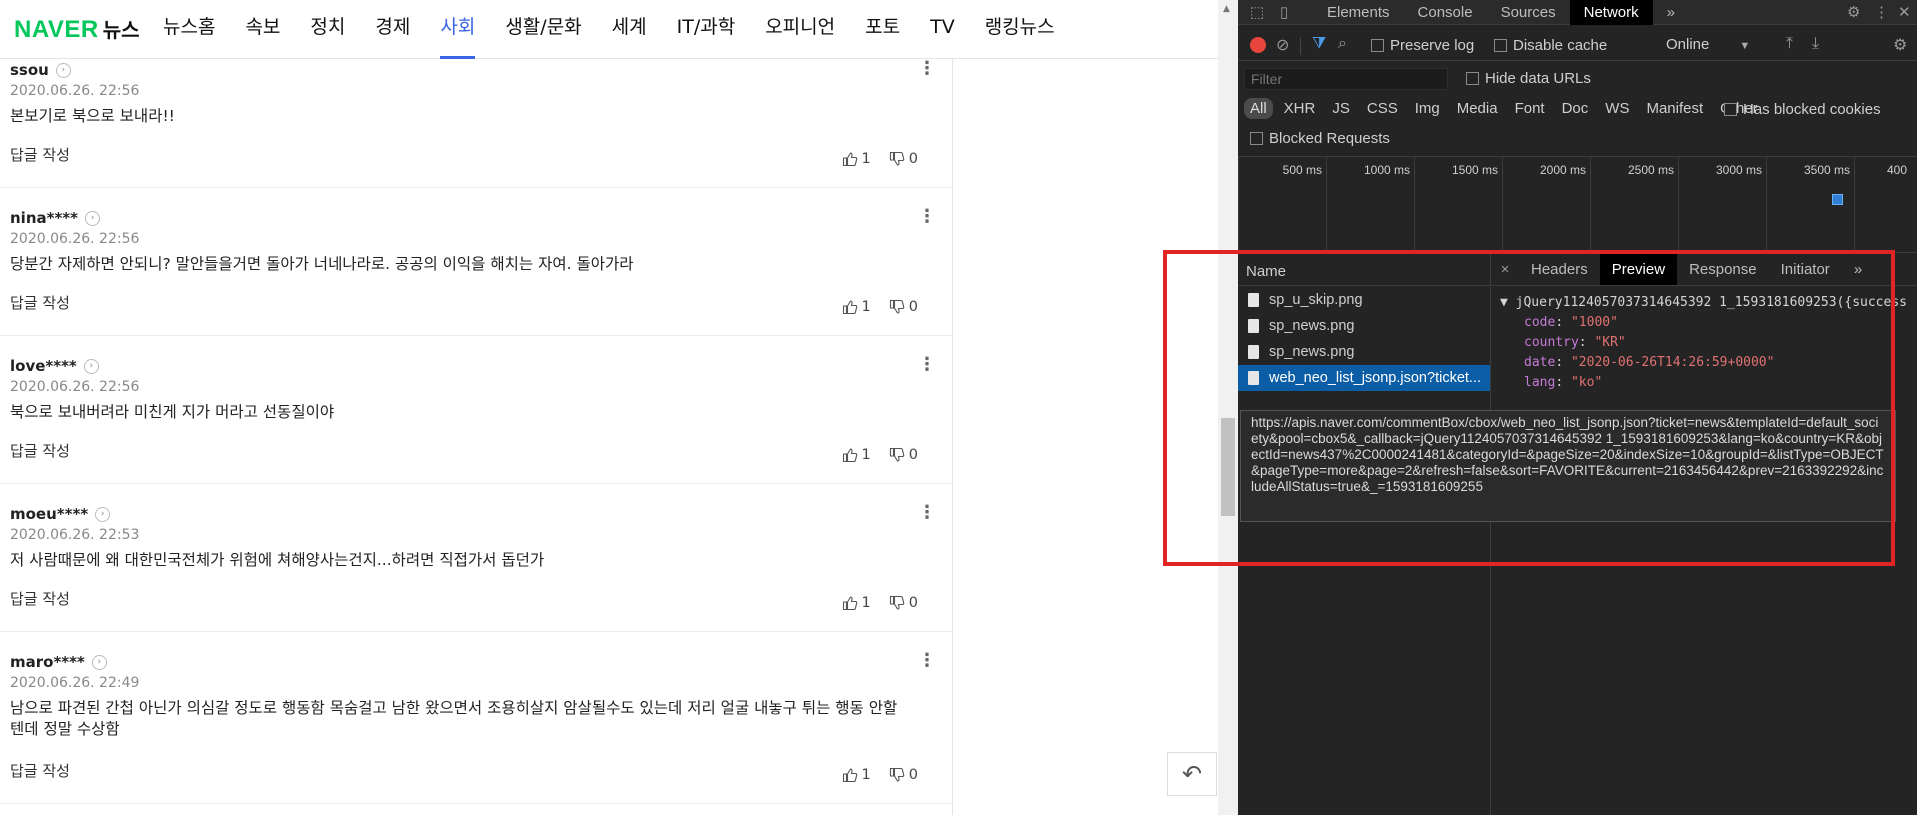 The height and width of the screenshot is (815, 1917). I want to click on type-all: All, so click(1258, 108).